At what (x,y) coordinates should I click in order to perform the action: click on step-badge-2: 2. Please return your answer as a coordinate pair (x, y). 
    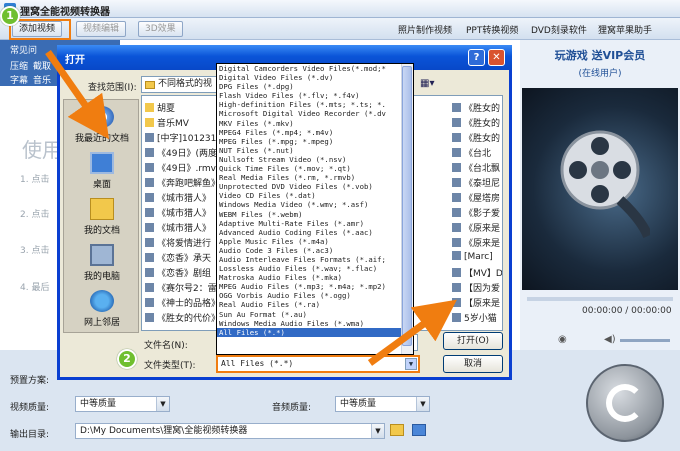
    Looking at the image, I should click on (127, 359).